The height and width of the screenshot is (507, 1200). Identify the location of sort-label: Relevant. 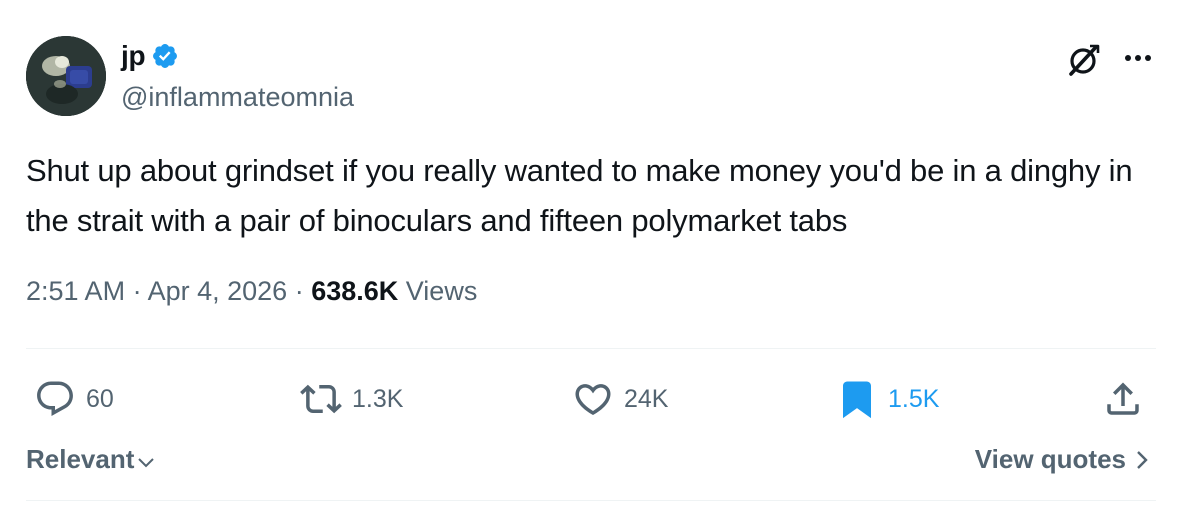
(80, 459).